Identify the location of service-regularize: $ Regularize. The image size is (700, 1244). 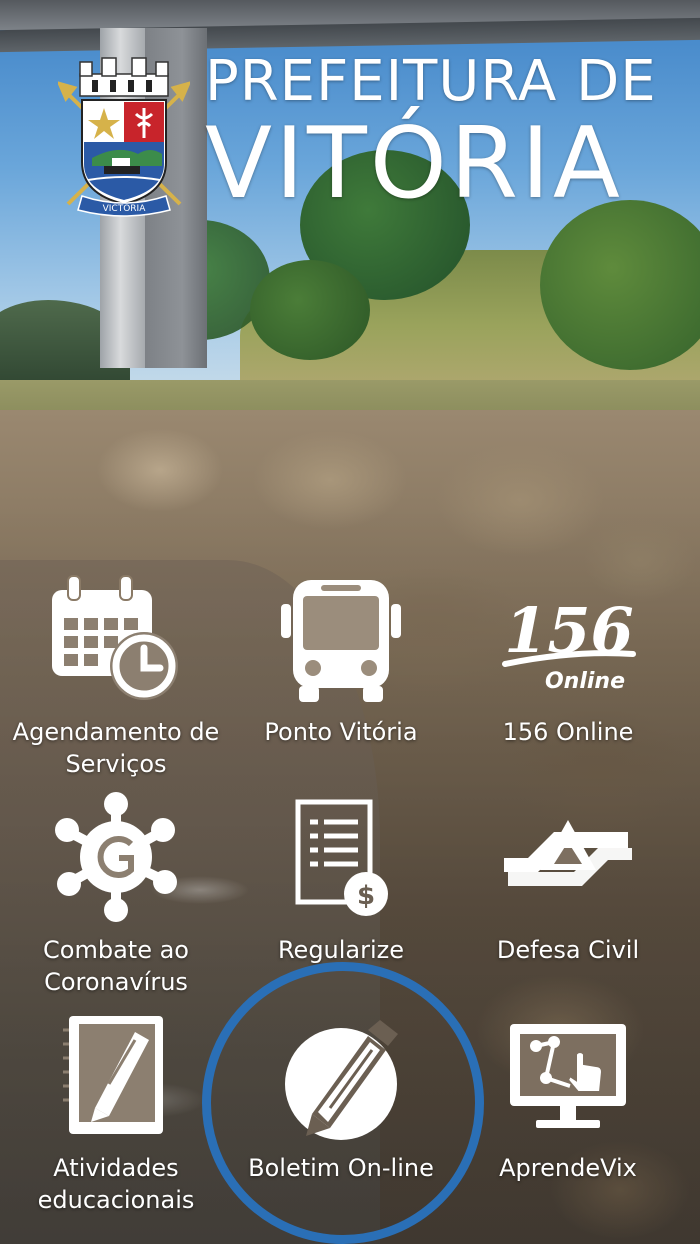
(341, 897).